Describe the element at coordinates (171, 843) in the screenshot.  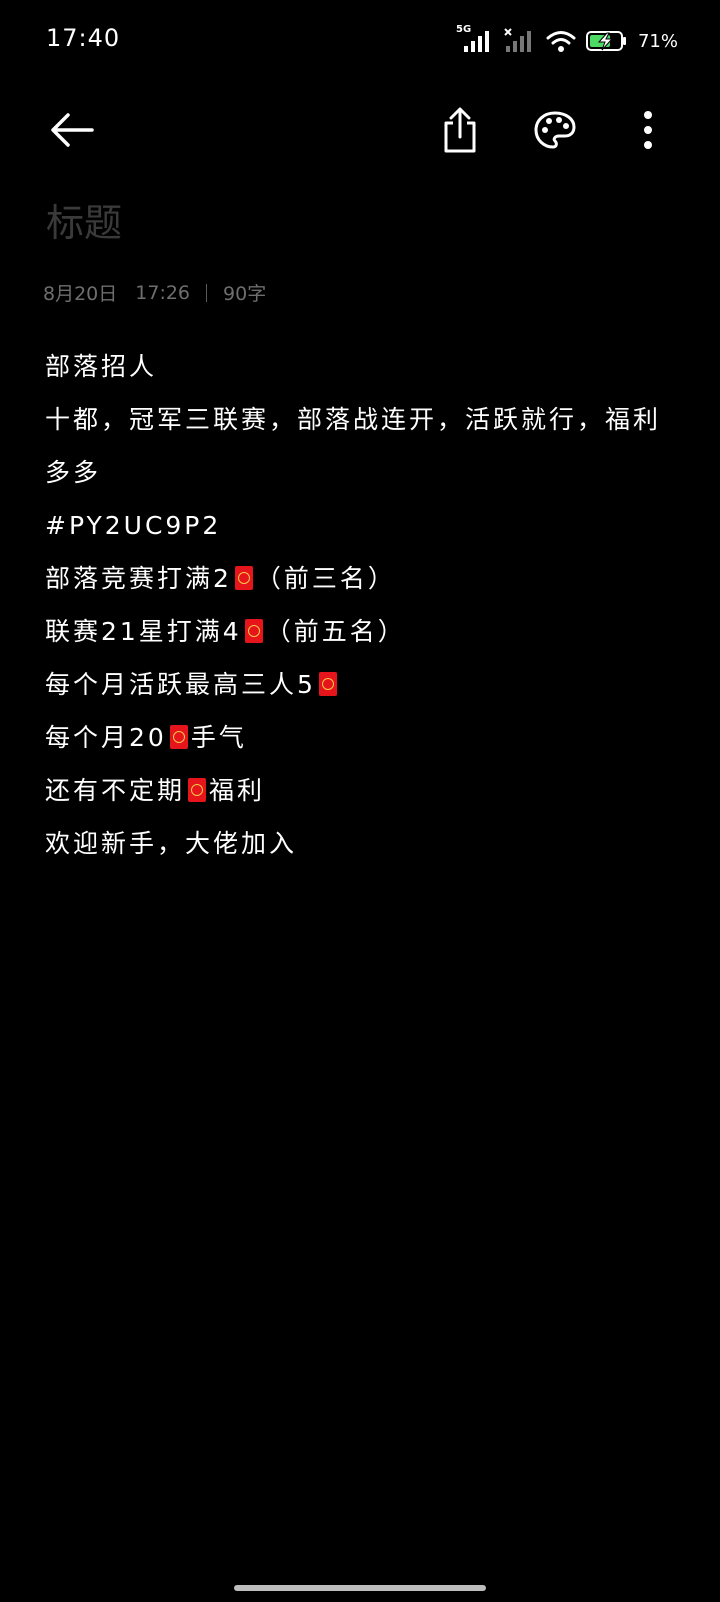
I see `note-line: 欢迎新手，大佬加入` at that location.